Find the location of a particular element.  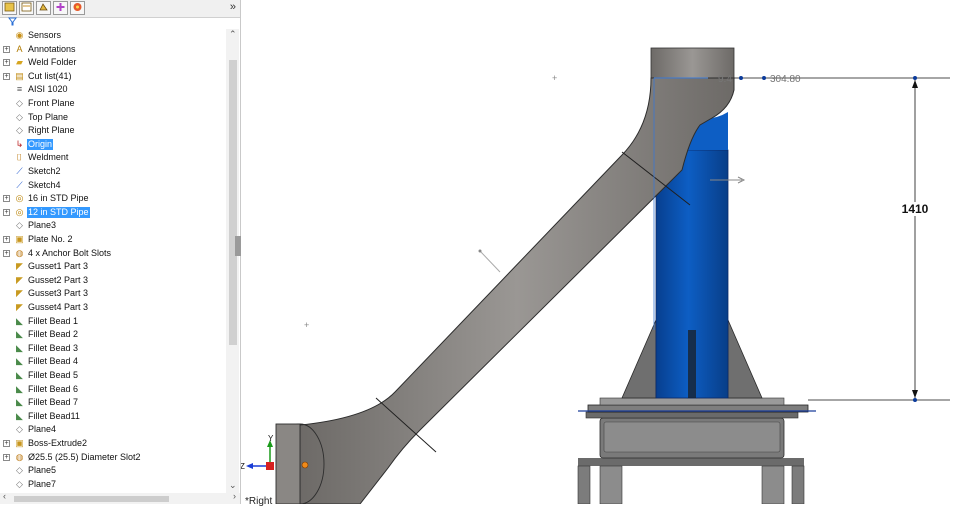

tree-item: + A Annotations is located at coordinates (113, 49).